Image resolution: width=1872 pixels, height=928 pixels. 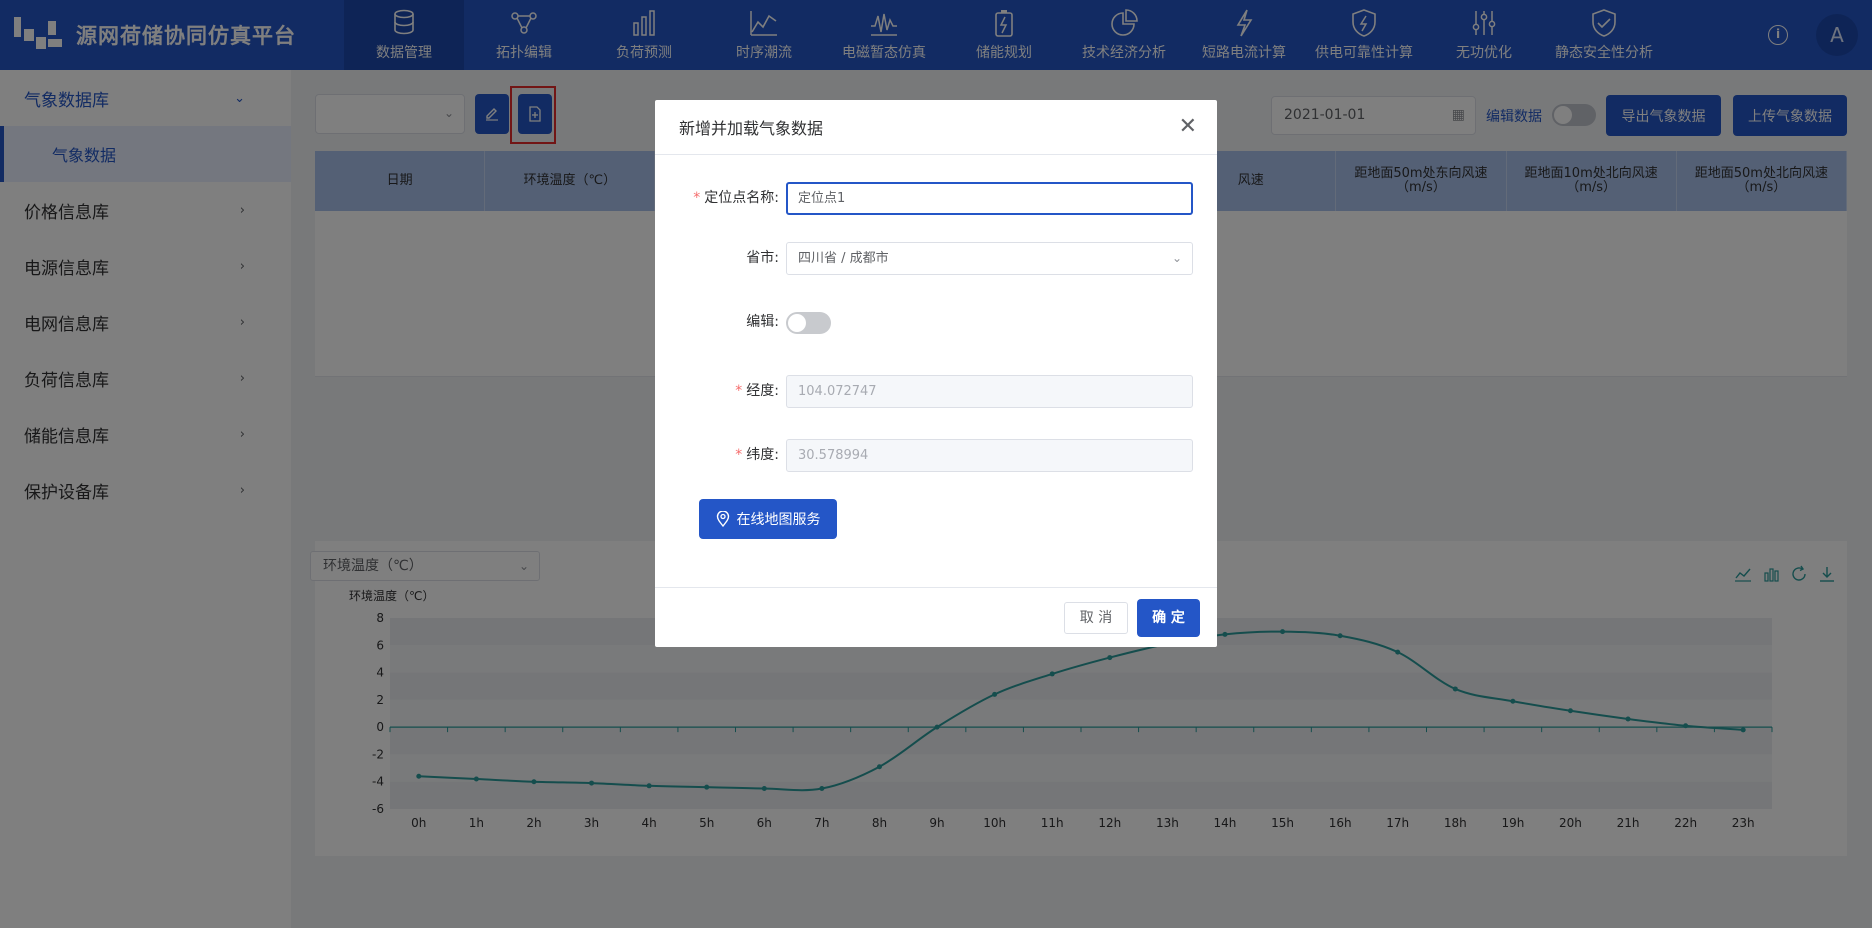 What do you see at coordinates (808, 323) in the screenshot?
I see `edit-switch` at bounding box center [808, 323].